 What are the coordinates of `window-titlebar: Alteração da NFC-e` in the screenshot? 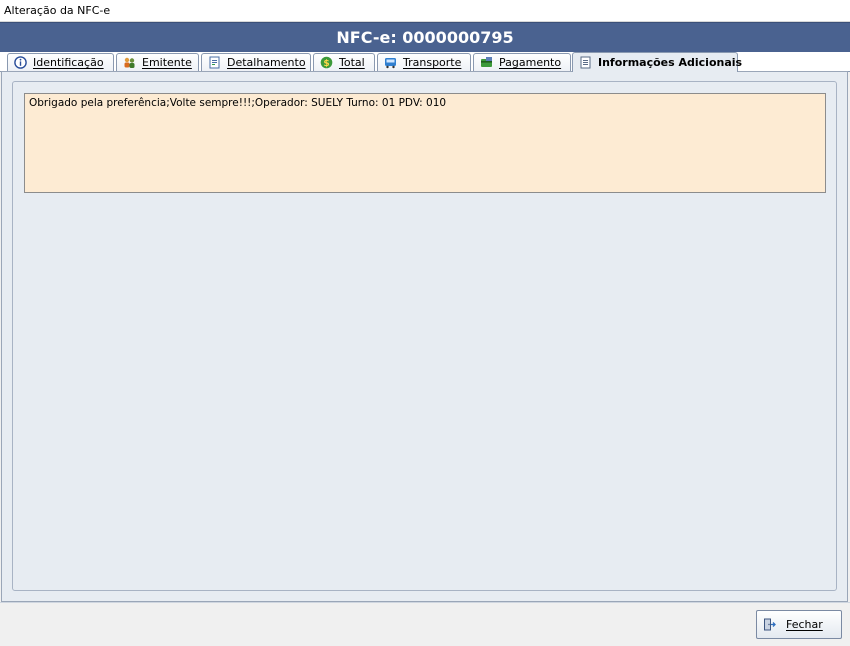 It's located at (425, 11).